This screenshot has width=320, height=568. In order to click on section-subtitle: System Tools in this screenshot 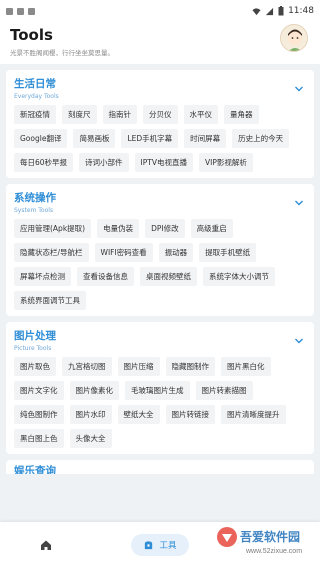, I will do `click(34, 210)`.